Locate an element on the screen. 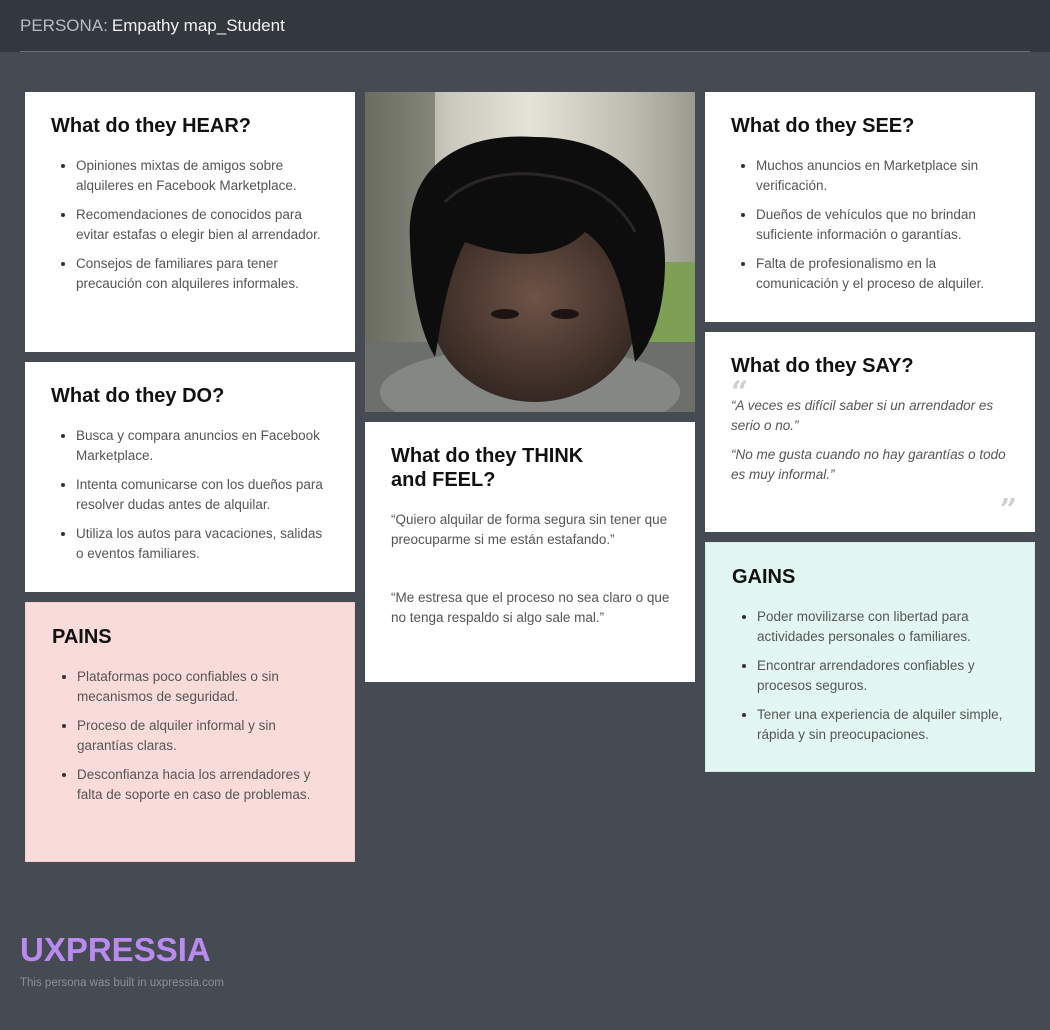  uxpressia-logo: UXPRESSIA is located at coordinates (115, 950).